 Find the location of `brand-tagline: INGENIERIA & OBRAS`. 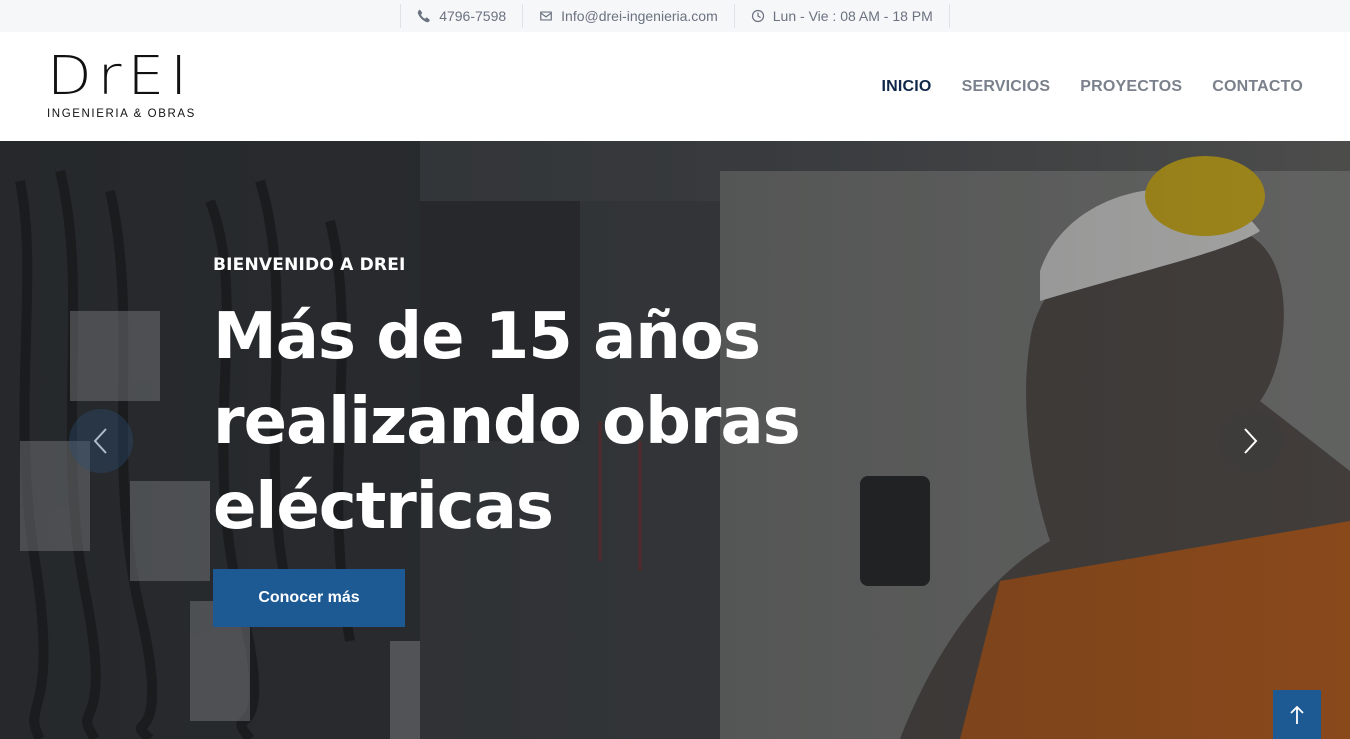

brand-tagline: INGENIERIA & OBRAS is located at coordinates (121, 114).